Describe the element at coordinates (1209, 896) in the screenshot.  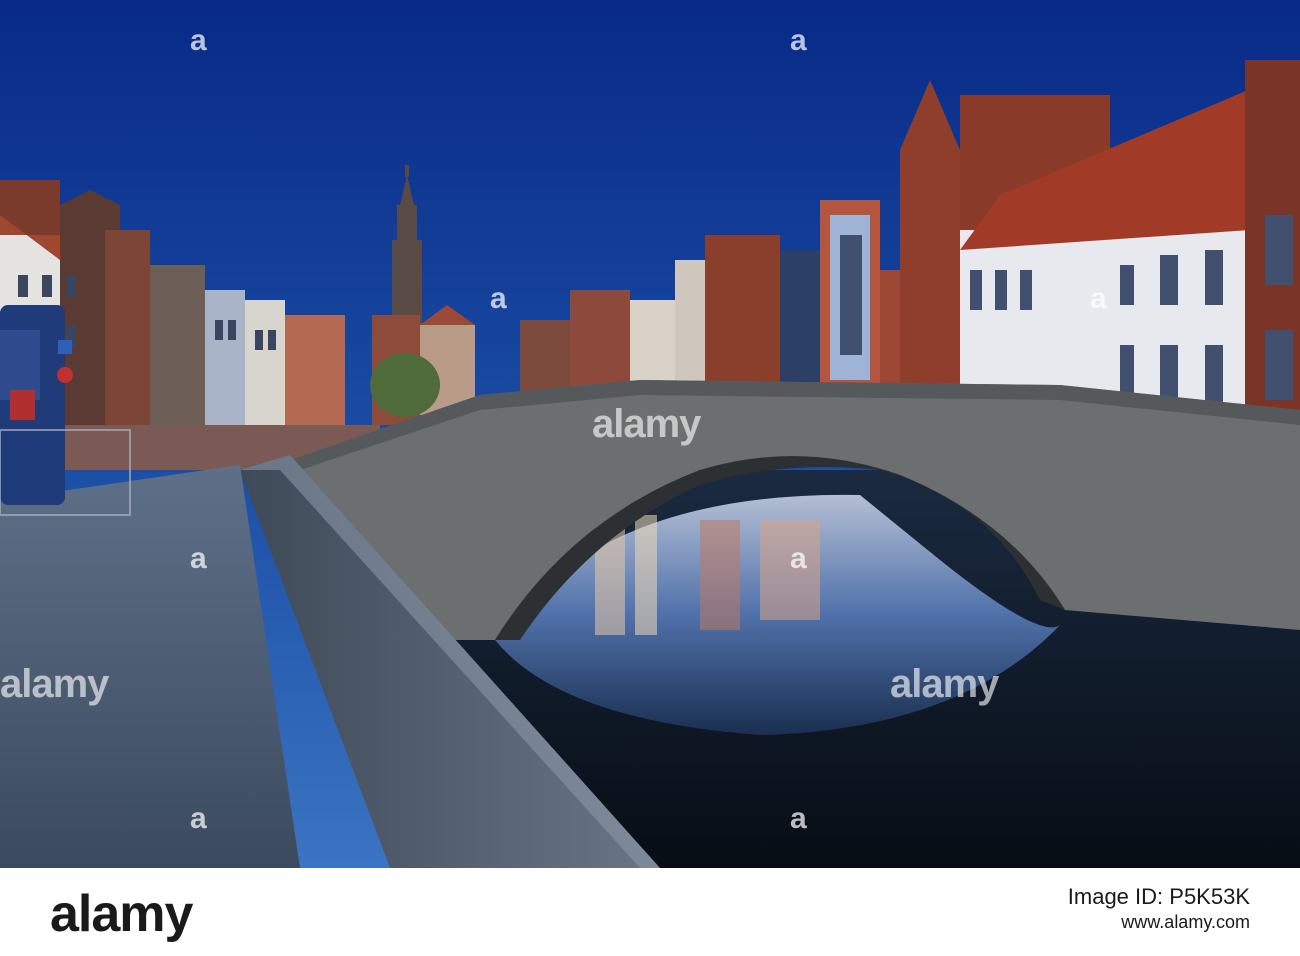
I see `image-id: P5K53K` at that location.